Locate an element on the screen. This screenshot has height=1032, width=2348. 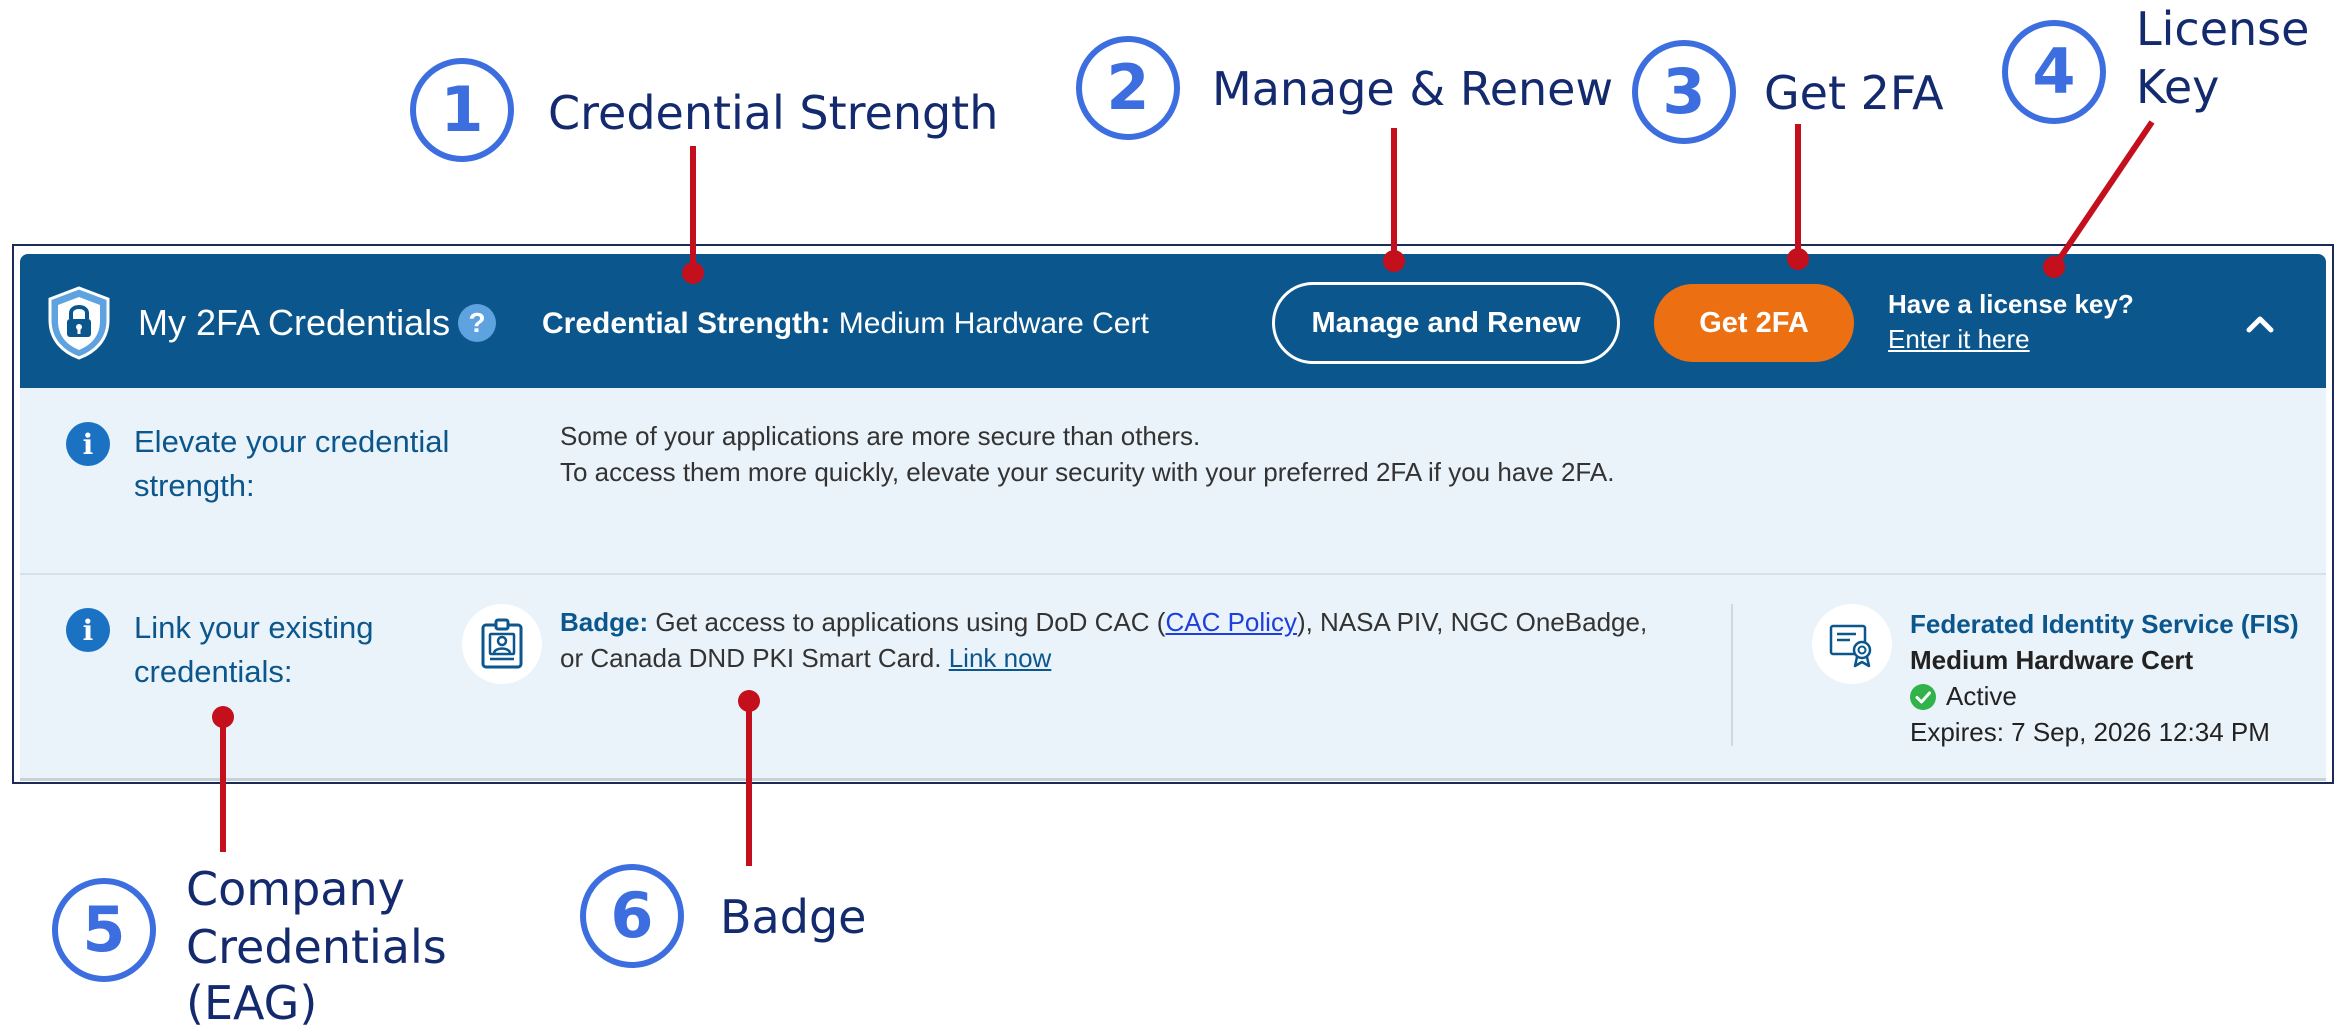
callout-5-pin-dot is located at coordinates (223, 717).